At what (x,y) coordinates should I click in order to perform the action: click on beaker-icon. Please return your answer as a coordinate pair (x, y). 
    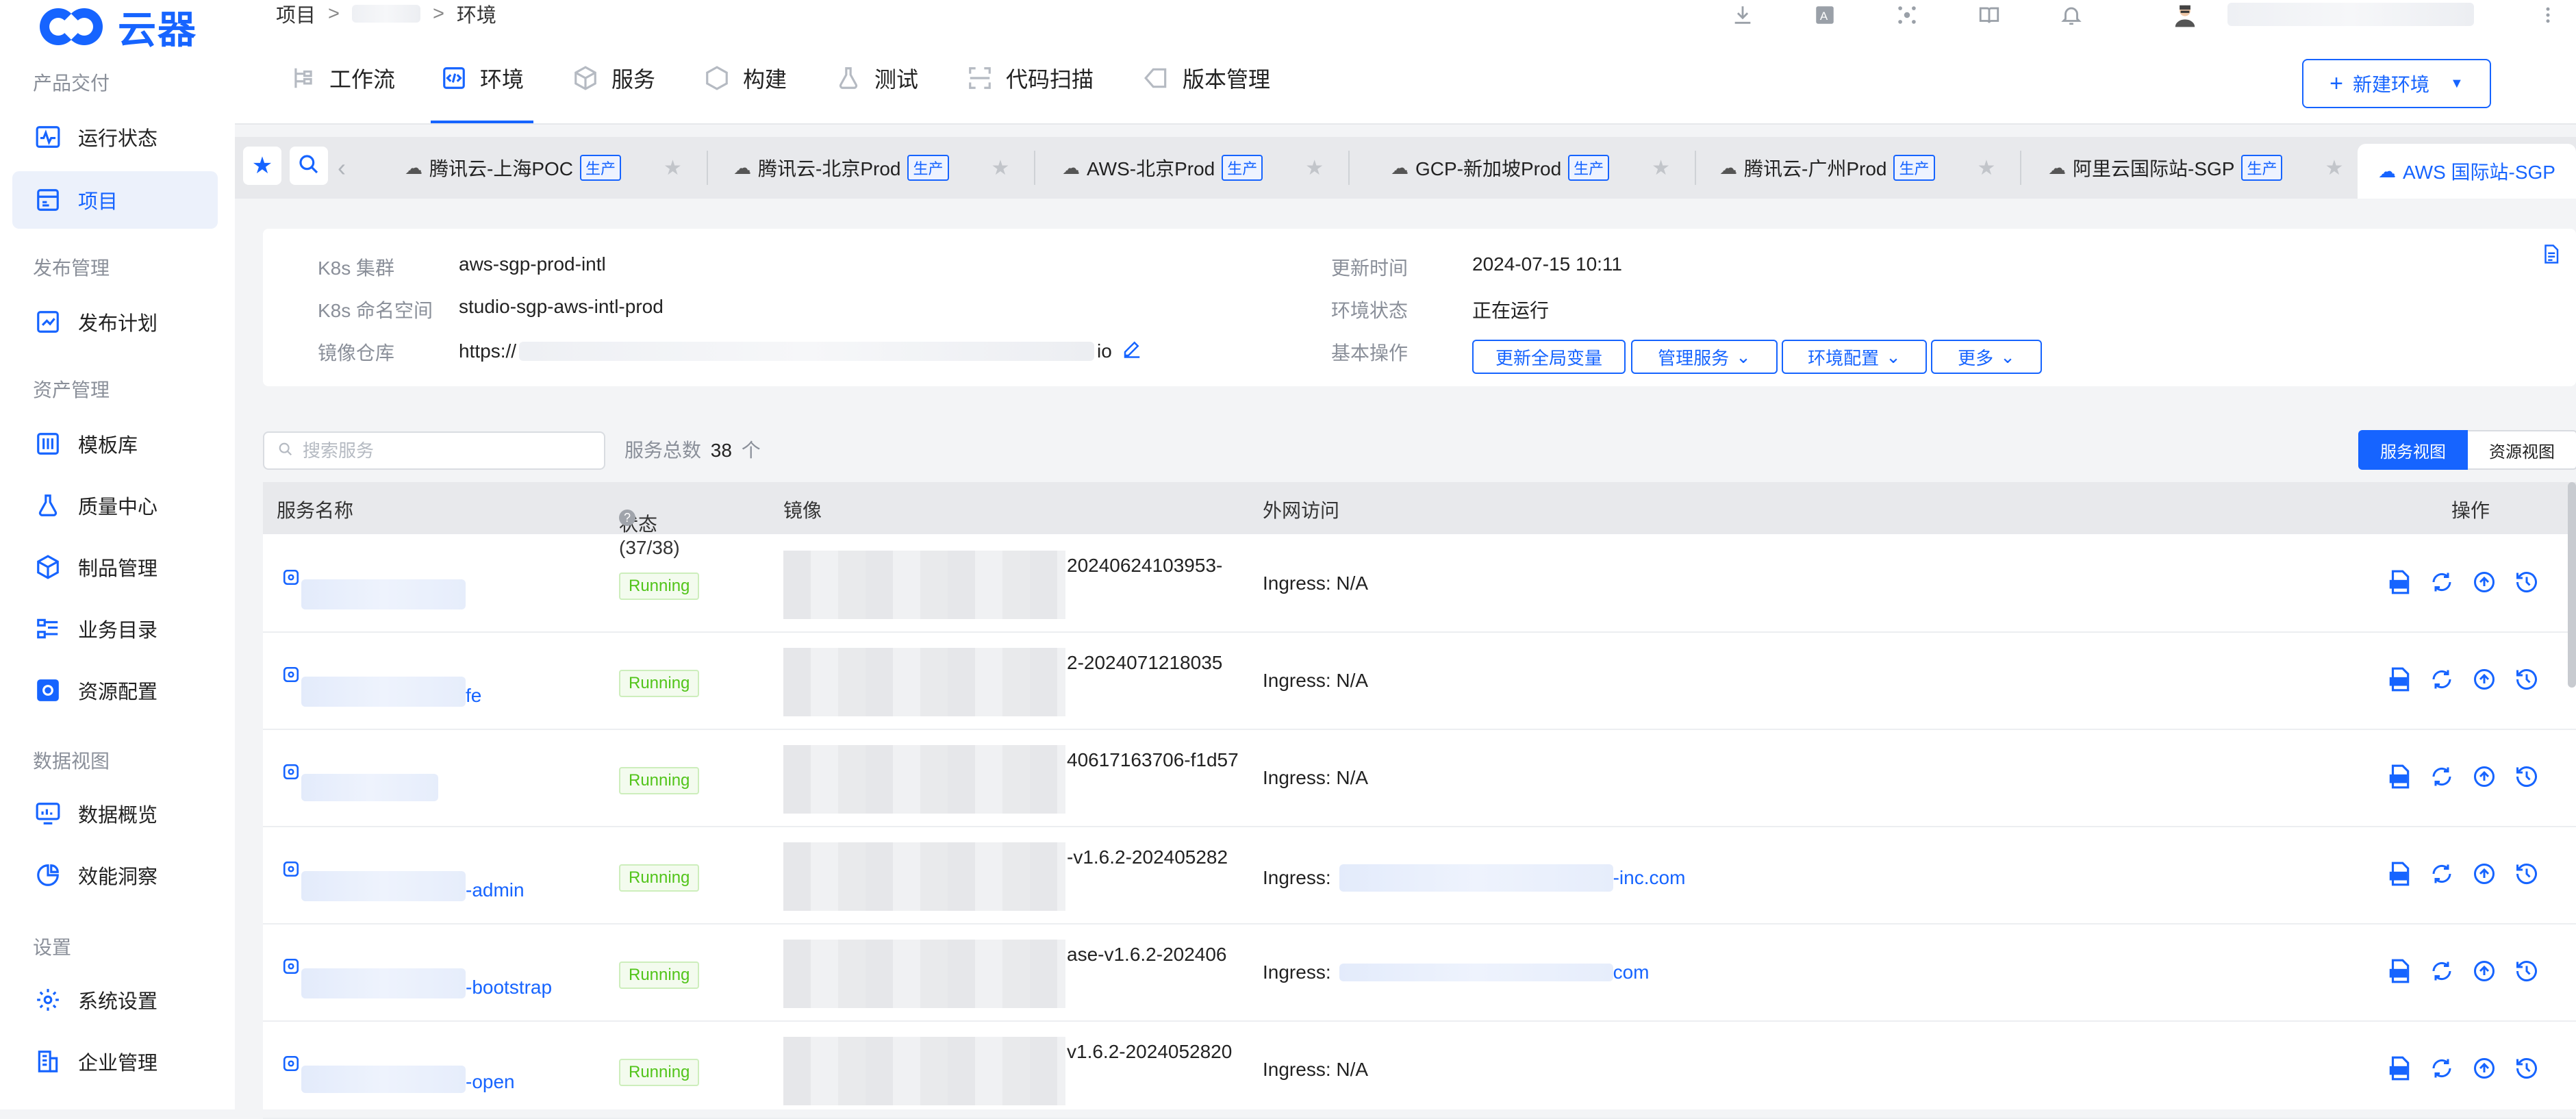
    Looking at the image, I should click on (848, 78).